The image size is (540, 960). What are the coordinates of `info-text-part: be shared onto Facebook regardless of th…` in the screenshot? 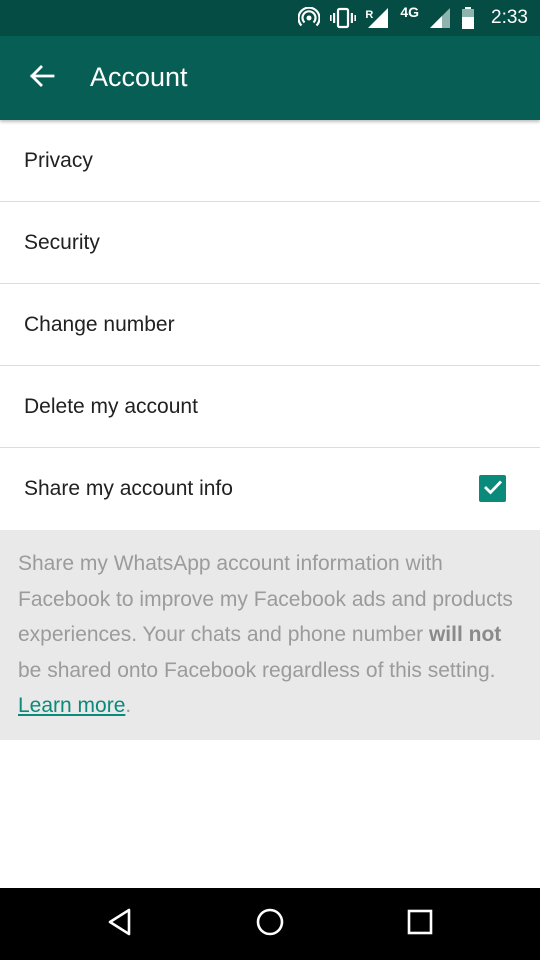 It's located at (257, 670).